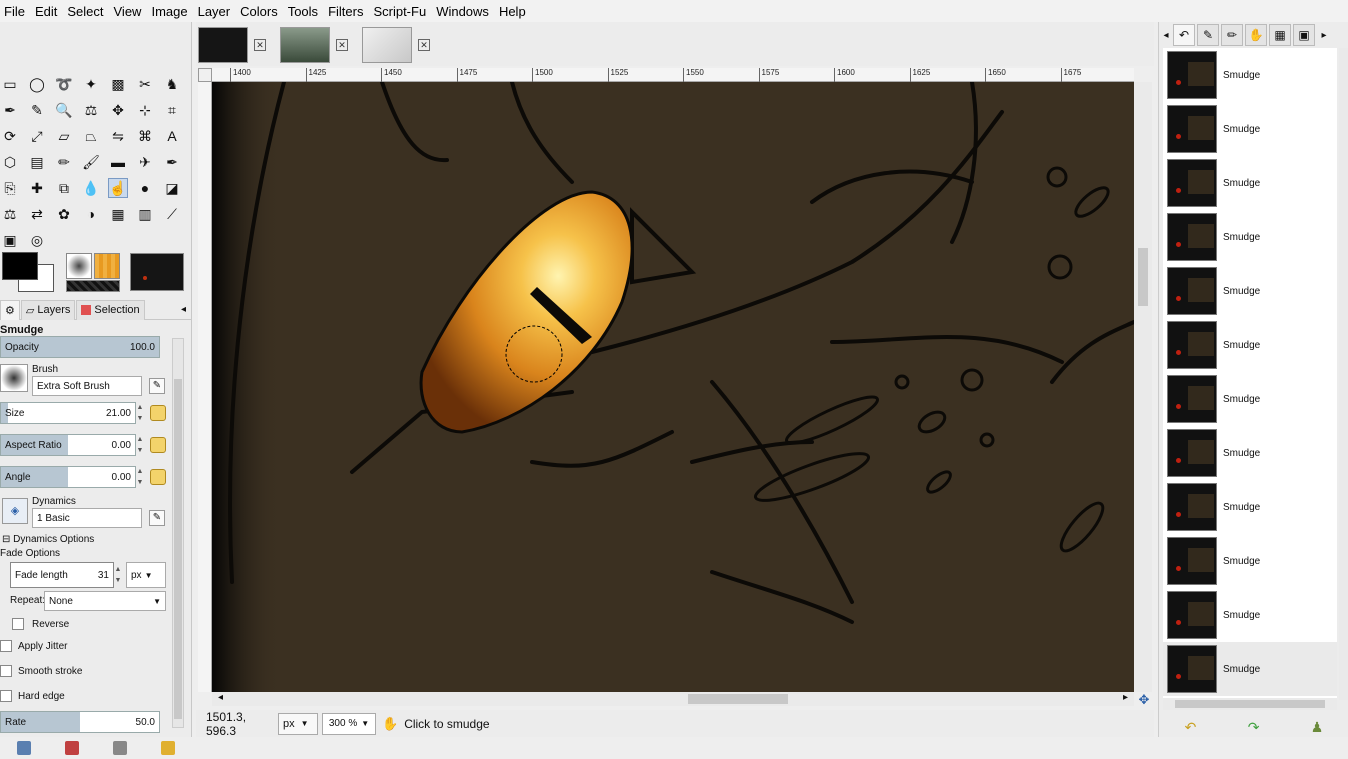 The image size is (1348, 759). What do you see at coordinates (80, 347) in the screenshot?
I see `opacity-slider: Opacity 100.0` at bounding box center [80, 347].